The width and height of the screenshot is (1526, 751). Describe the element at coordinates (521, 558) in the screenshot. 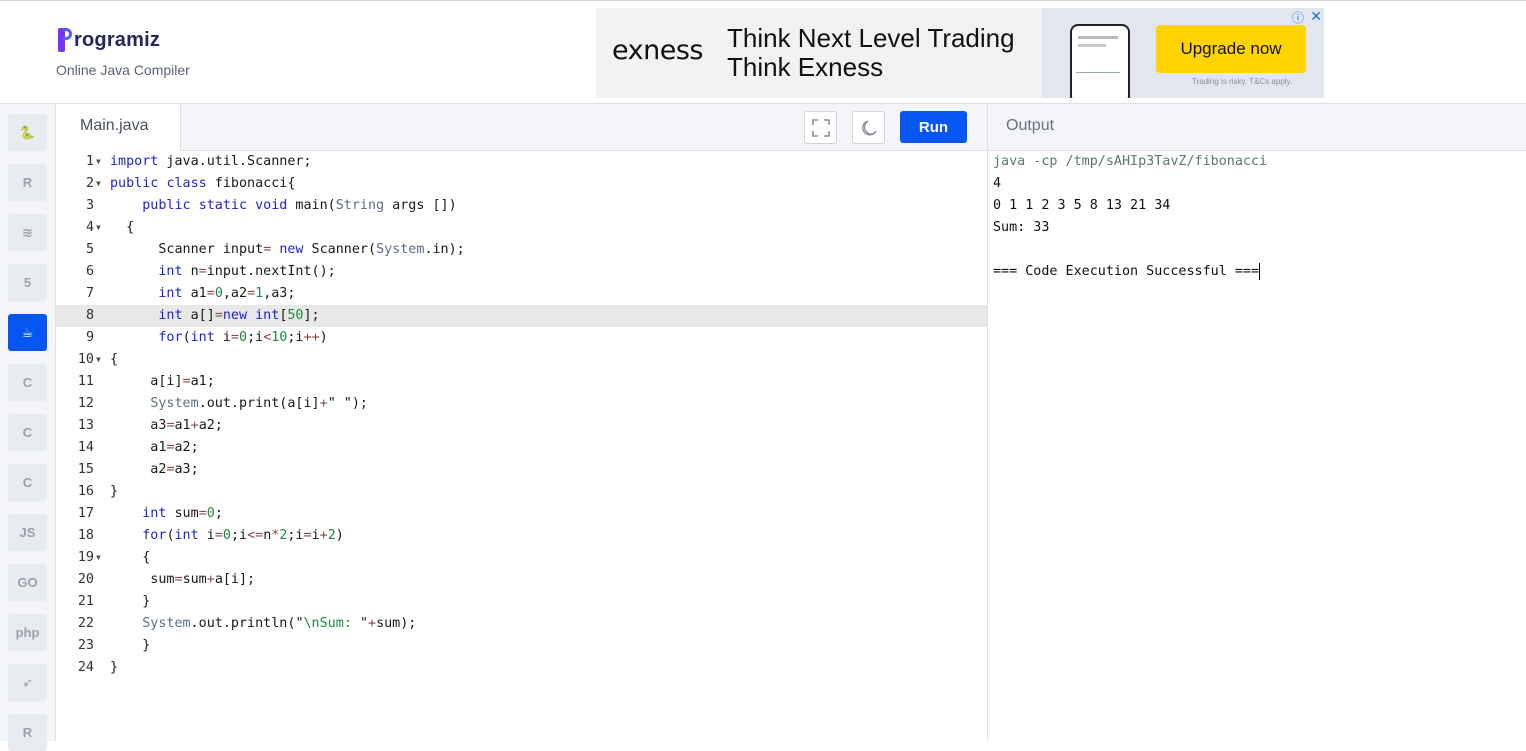

I see `code-line: 19 ▼ {` at that location.